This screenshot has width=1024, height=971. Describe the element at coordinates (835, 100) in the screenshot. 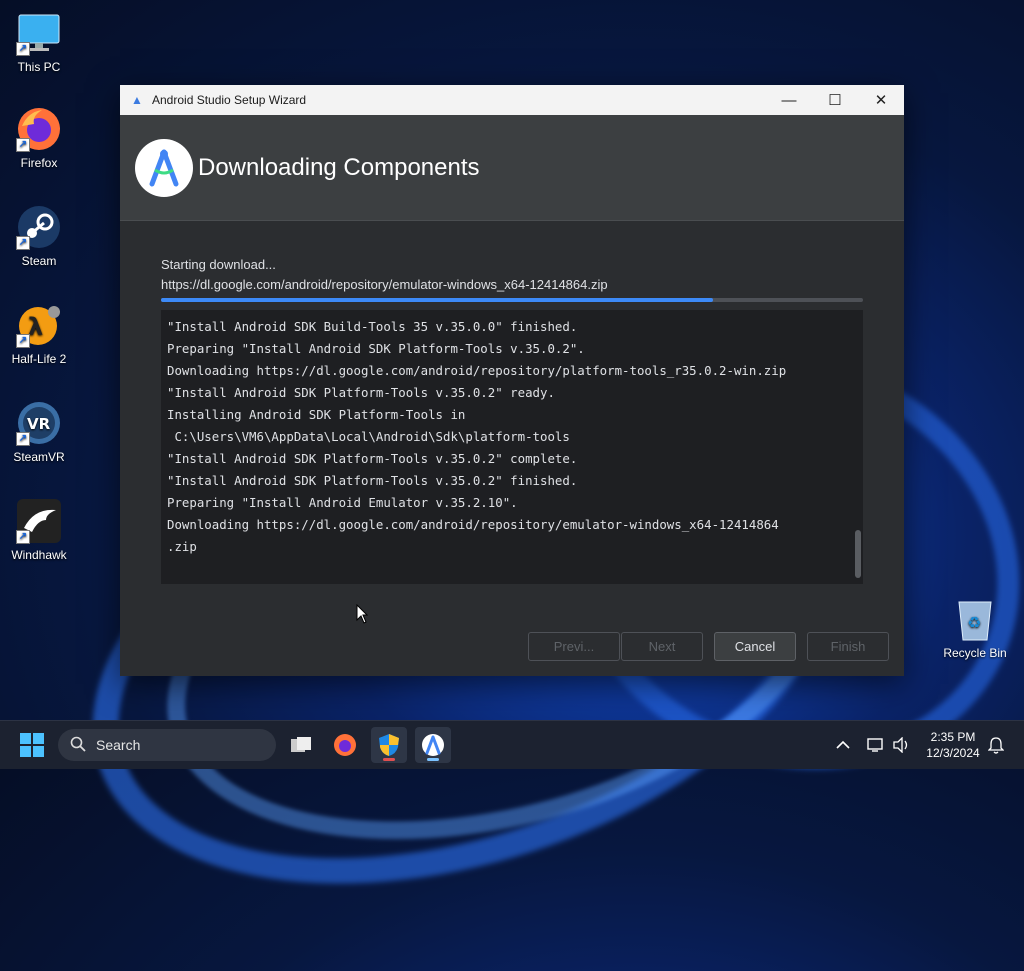

I see `maximize-button: ☐` at that location.